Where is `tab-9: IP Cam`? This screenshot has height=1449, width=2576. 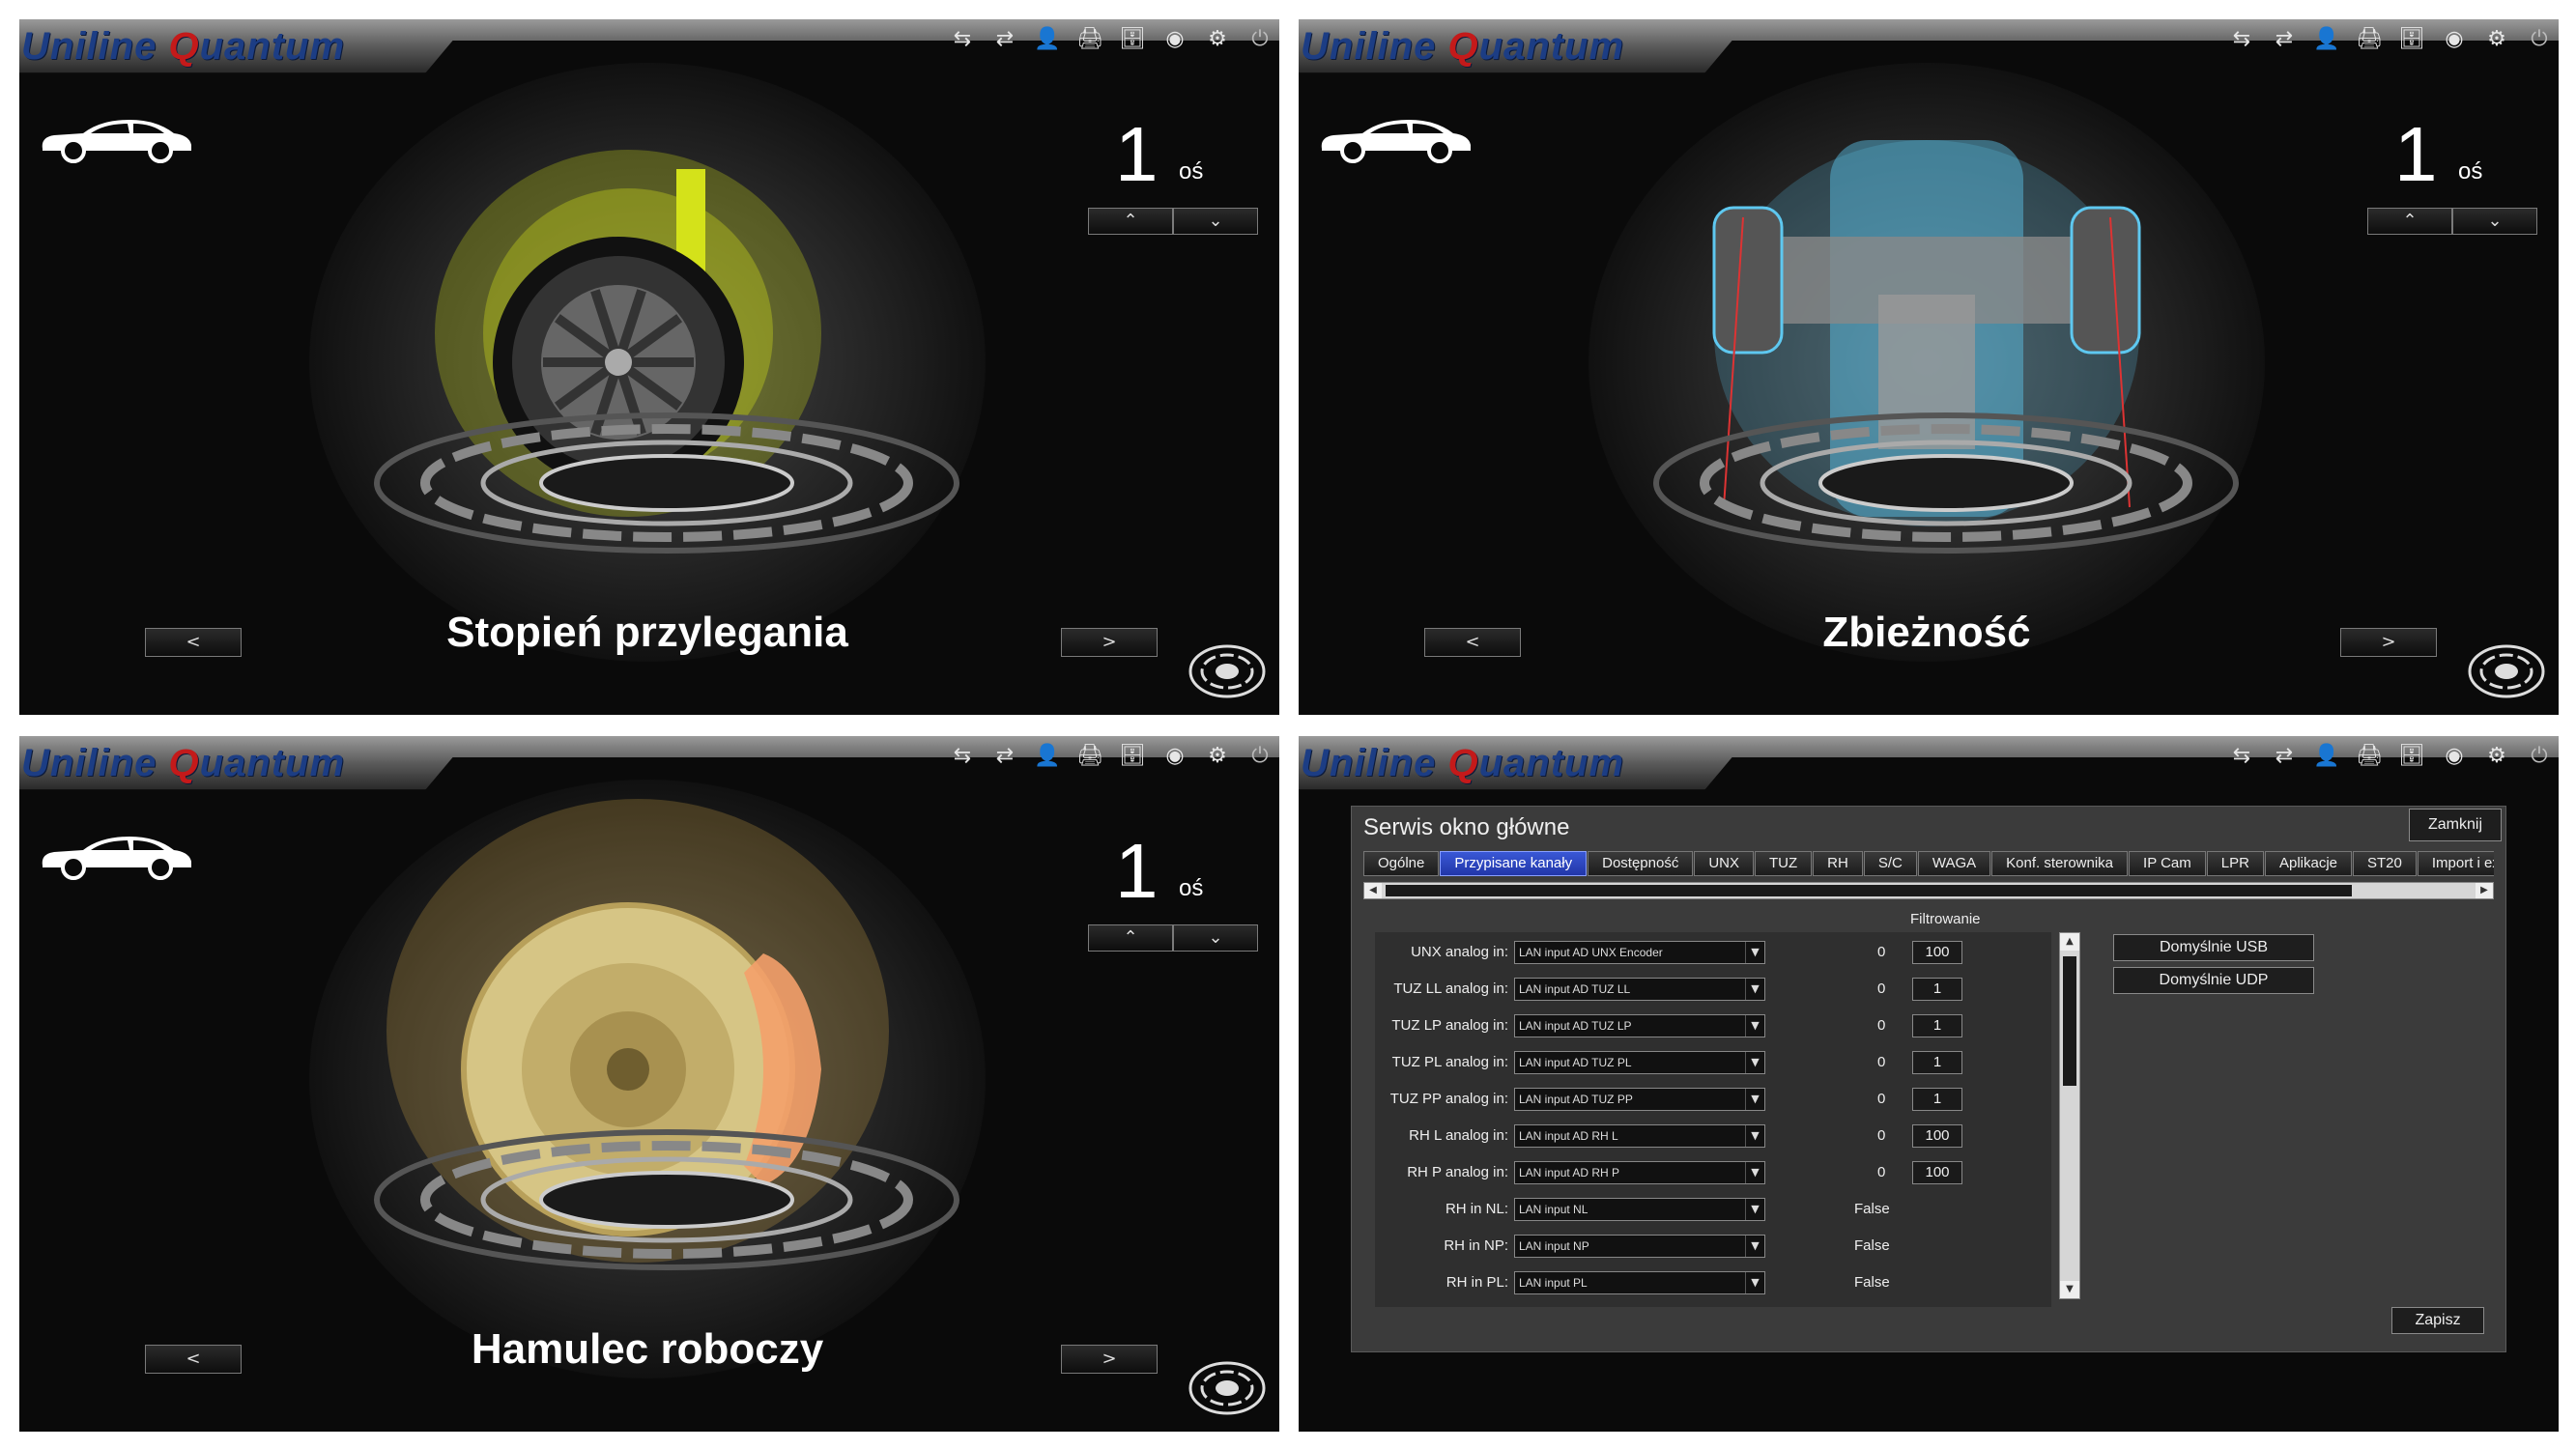 tab-9: IP Cam is located at coordinates (2168, 863).